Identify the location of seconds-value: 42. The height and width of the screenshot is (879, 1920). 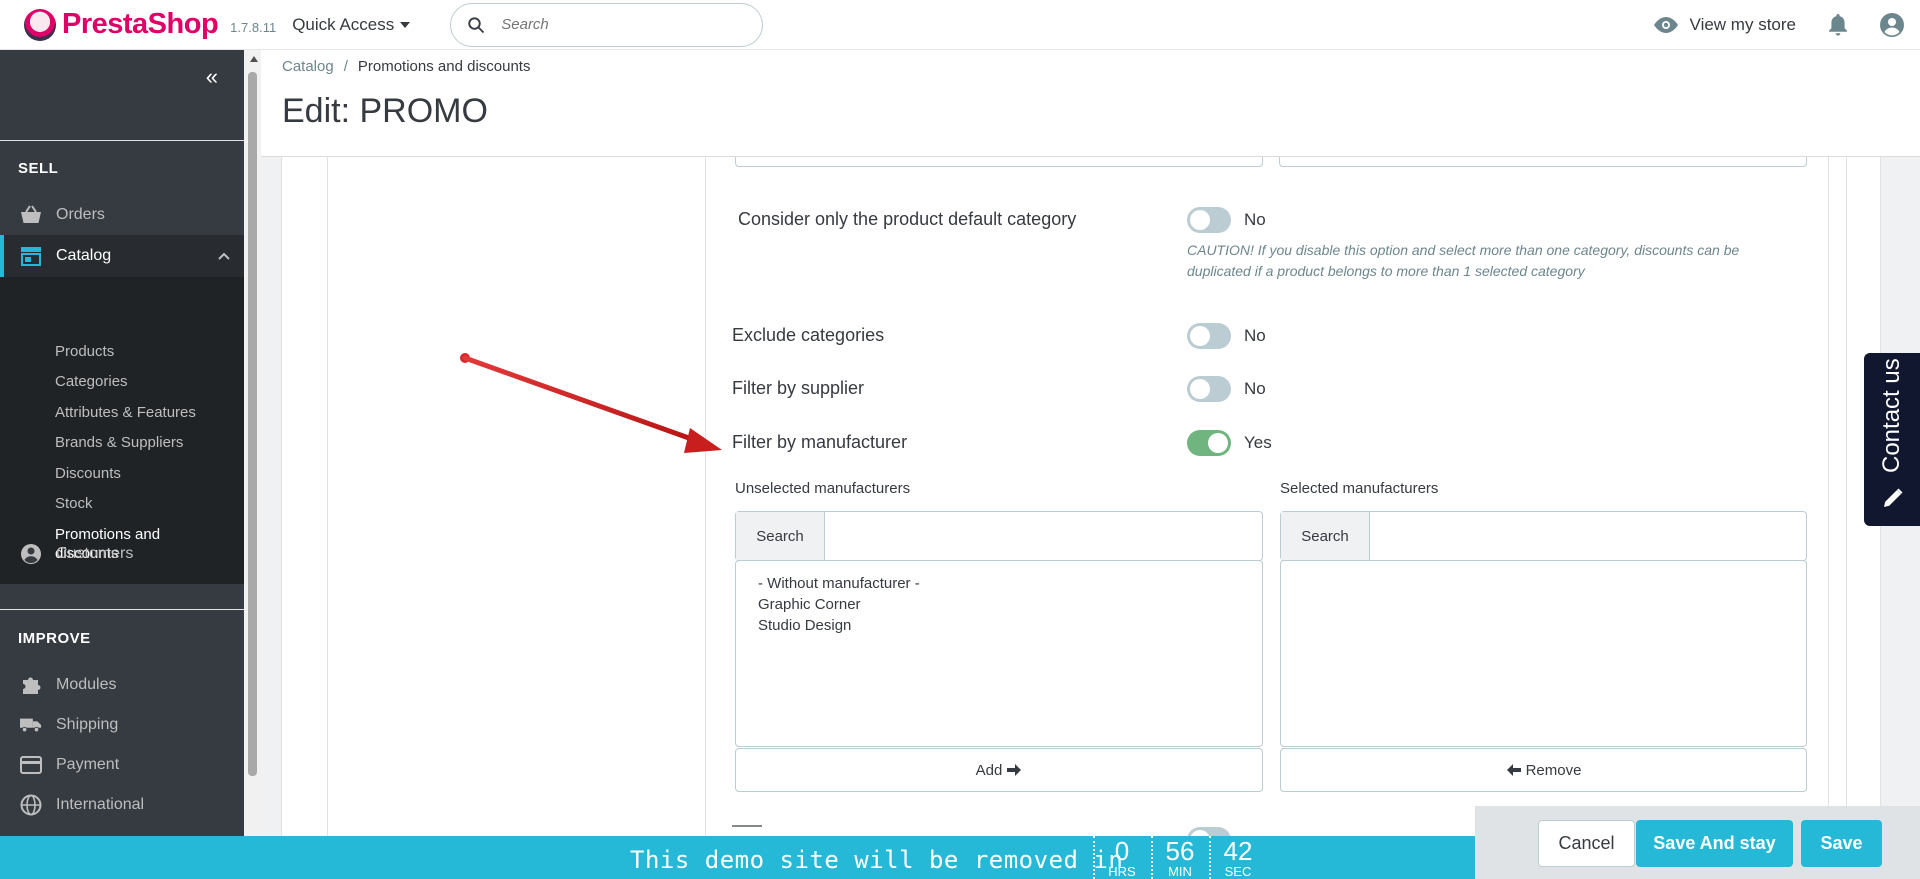
(1238, 851).